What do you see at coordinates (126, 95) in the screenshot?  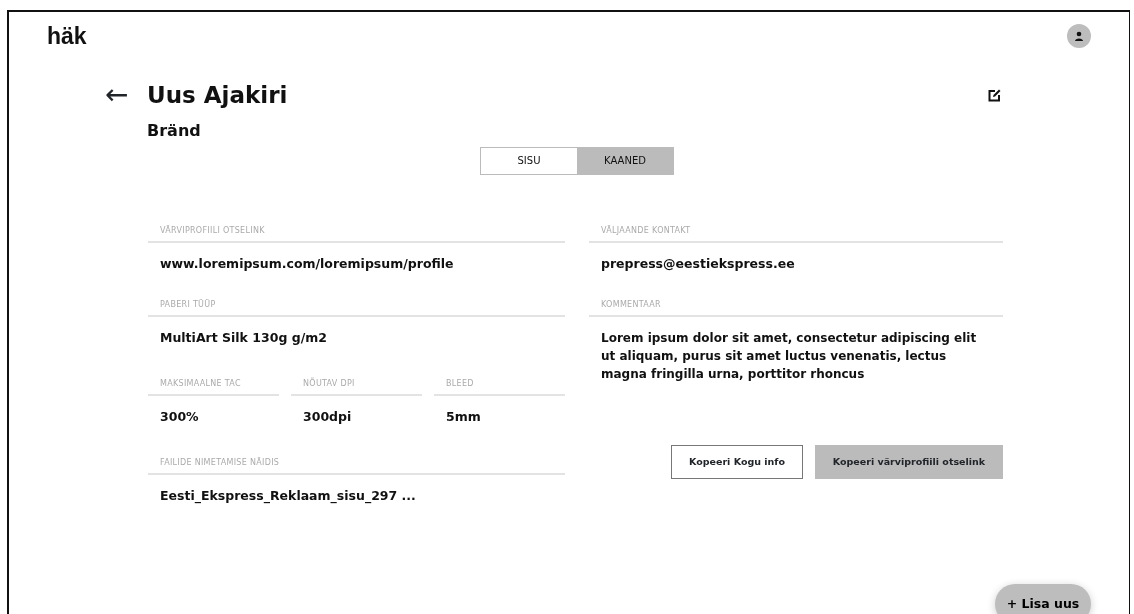 I see `back-button: ←` at bounding box center [126, 95].